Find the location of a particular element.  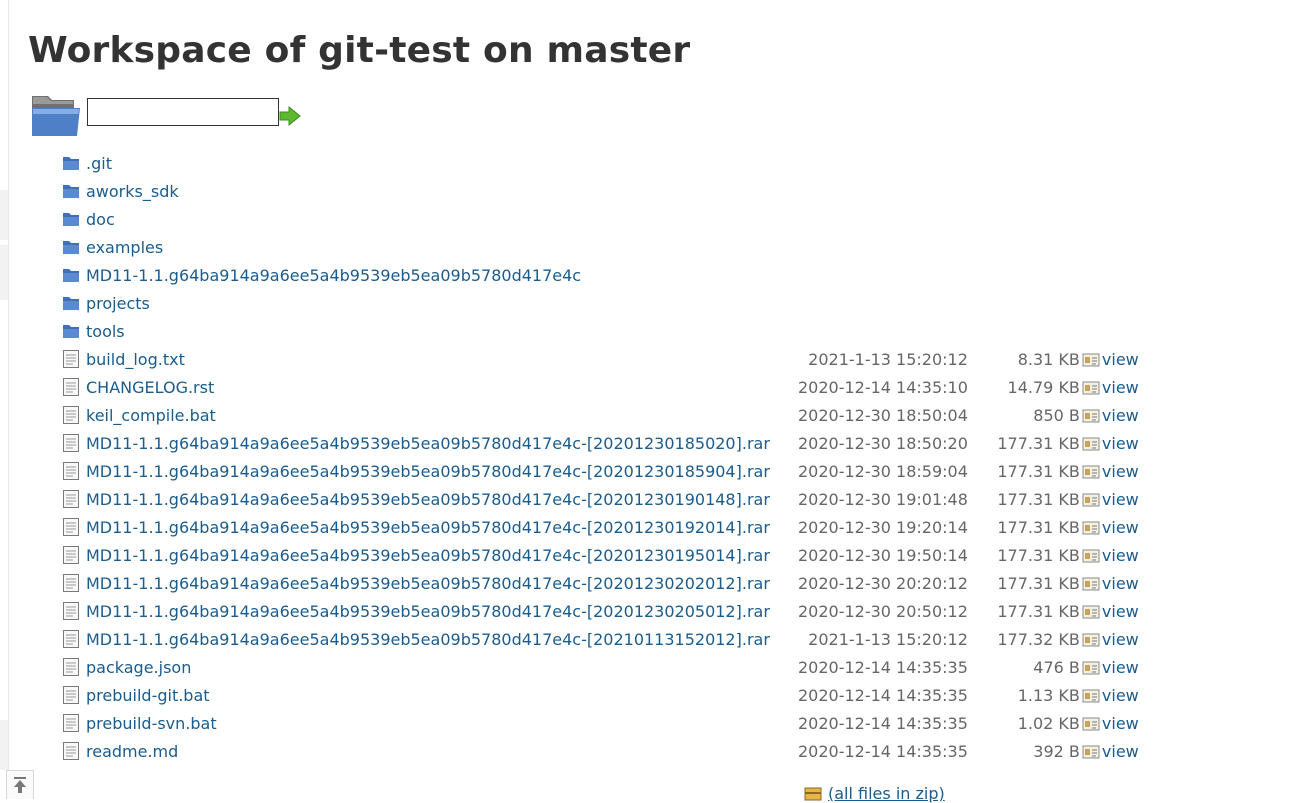

file-link: build_log.txt is located at coordinates (135, 359).